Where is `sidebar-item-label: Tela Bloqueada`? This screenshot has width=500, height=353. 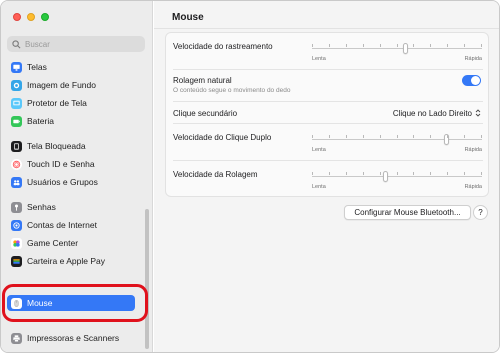 sidebar-item-label: Tela Bloqueada is located at coordinates (56, 146).